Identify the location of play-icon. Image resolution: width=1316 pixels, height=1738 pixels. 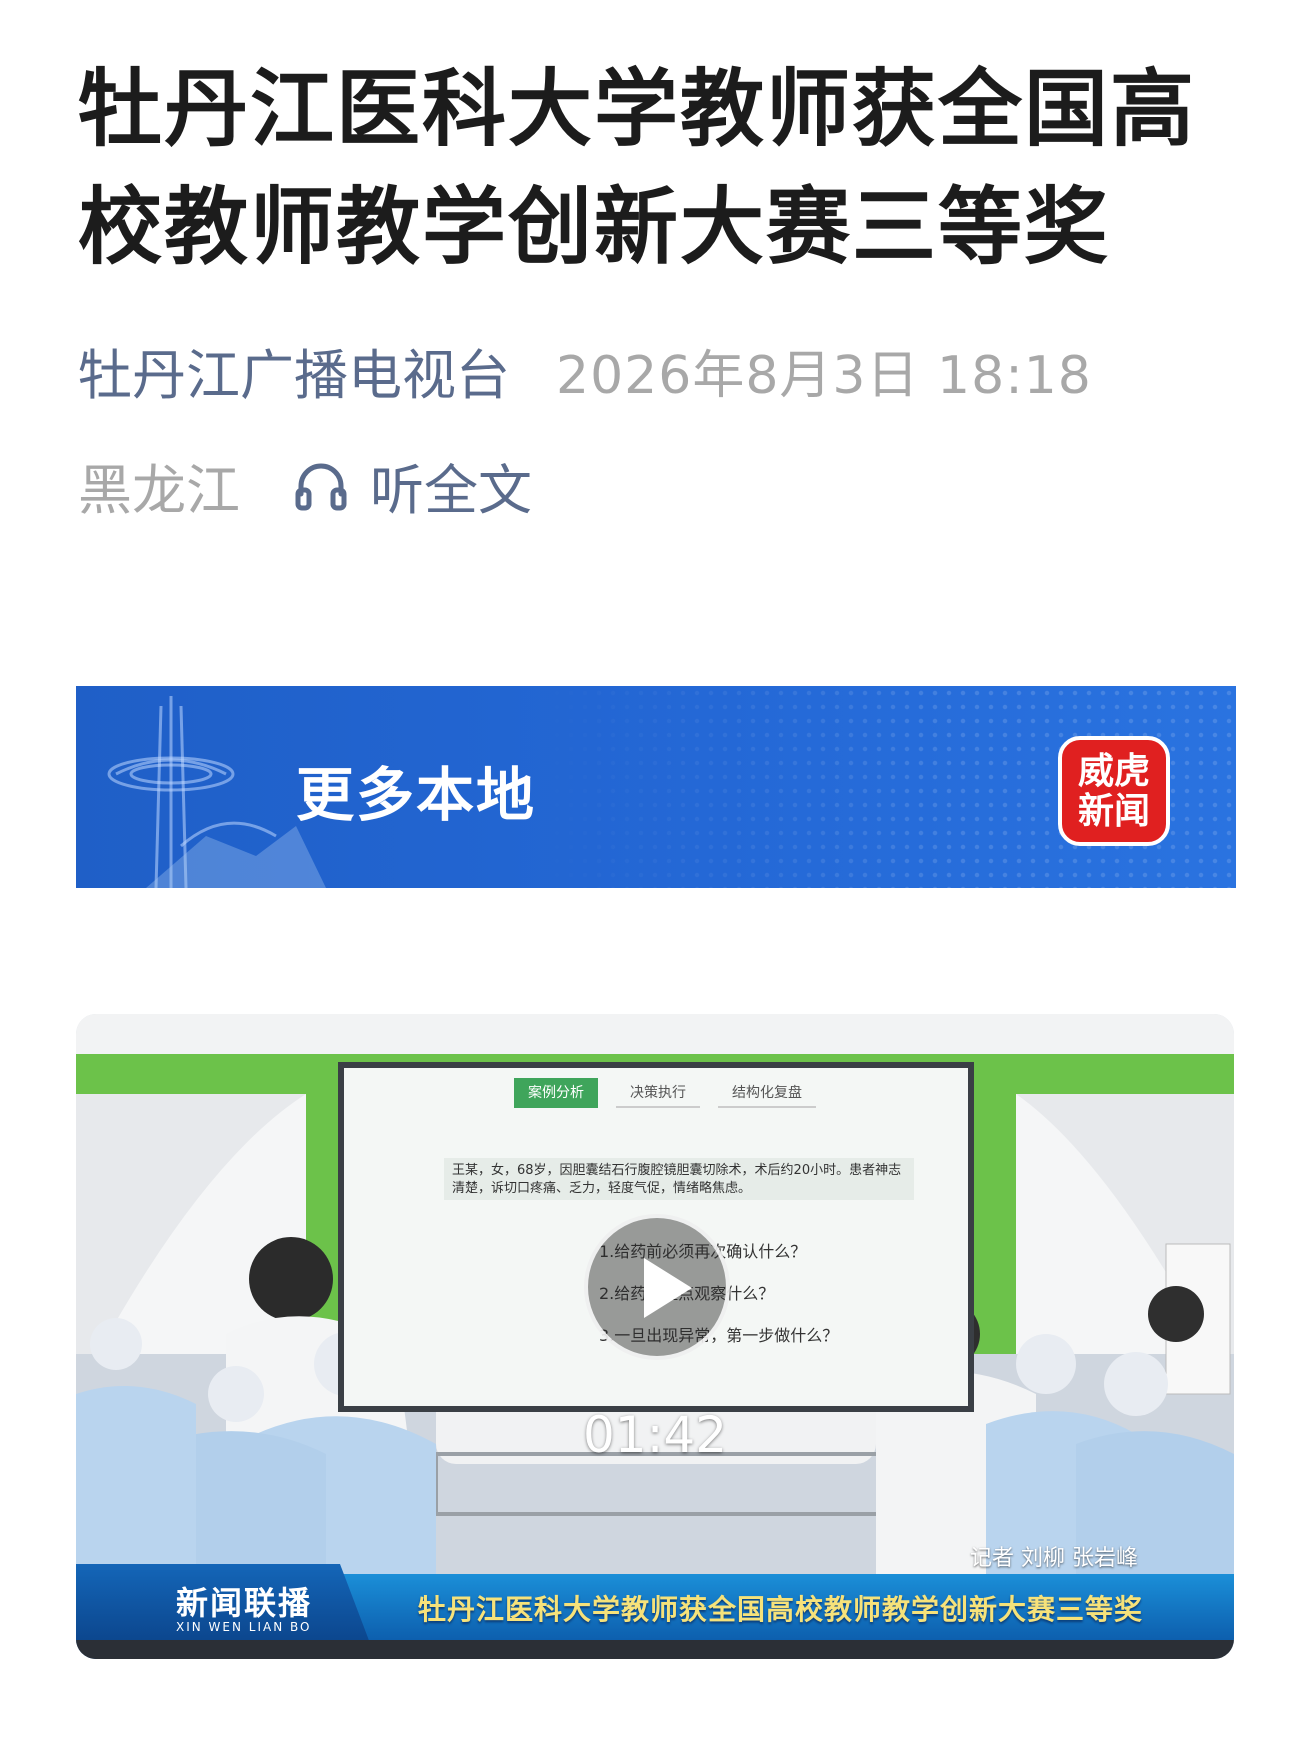
(657, 1287).